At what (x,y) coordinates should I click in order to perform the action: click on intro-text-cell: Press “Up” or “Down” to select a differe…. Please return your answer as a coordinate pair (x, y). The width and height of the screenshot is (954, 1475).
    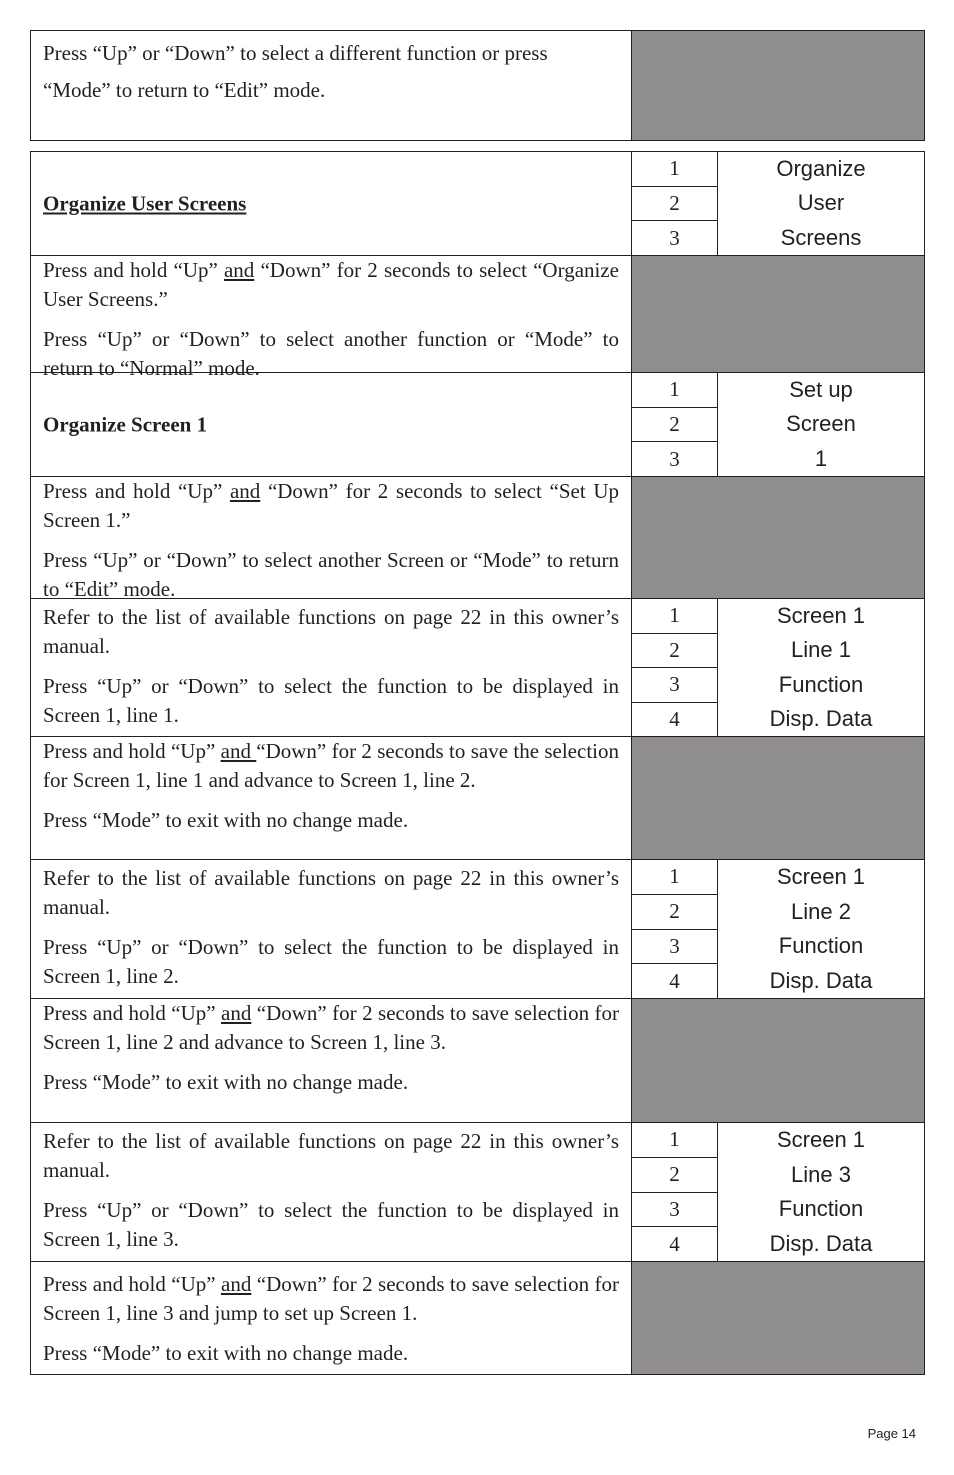
    Looking at the image, I should click on (331, 85).